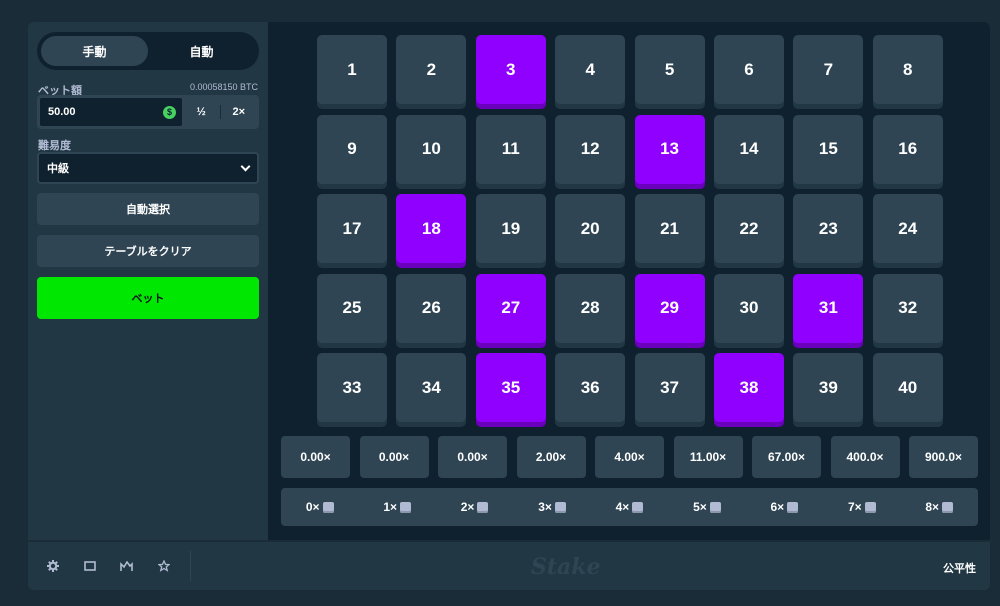 The image size is (1000, 606). I want to click on bet-amount-control: 50.00 $ ½ 2×, so click(148, 112).